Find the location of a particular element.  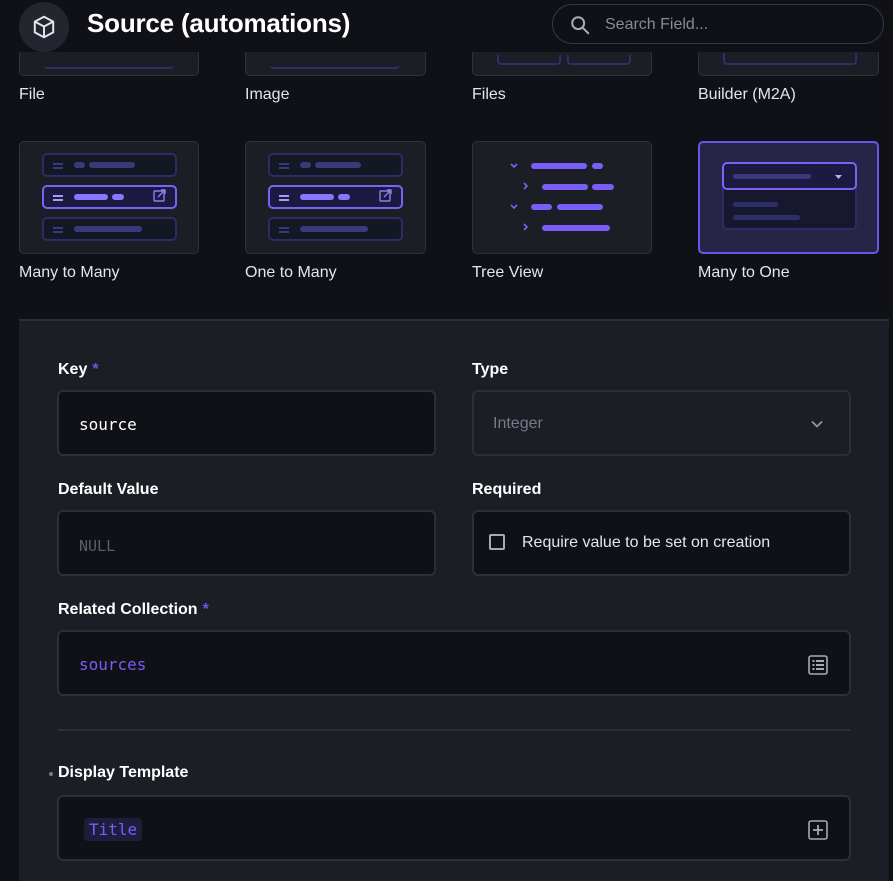

one-to-many-preview-icon is located at coordinates (335, 197).